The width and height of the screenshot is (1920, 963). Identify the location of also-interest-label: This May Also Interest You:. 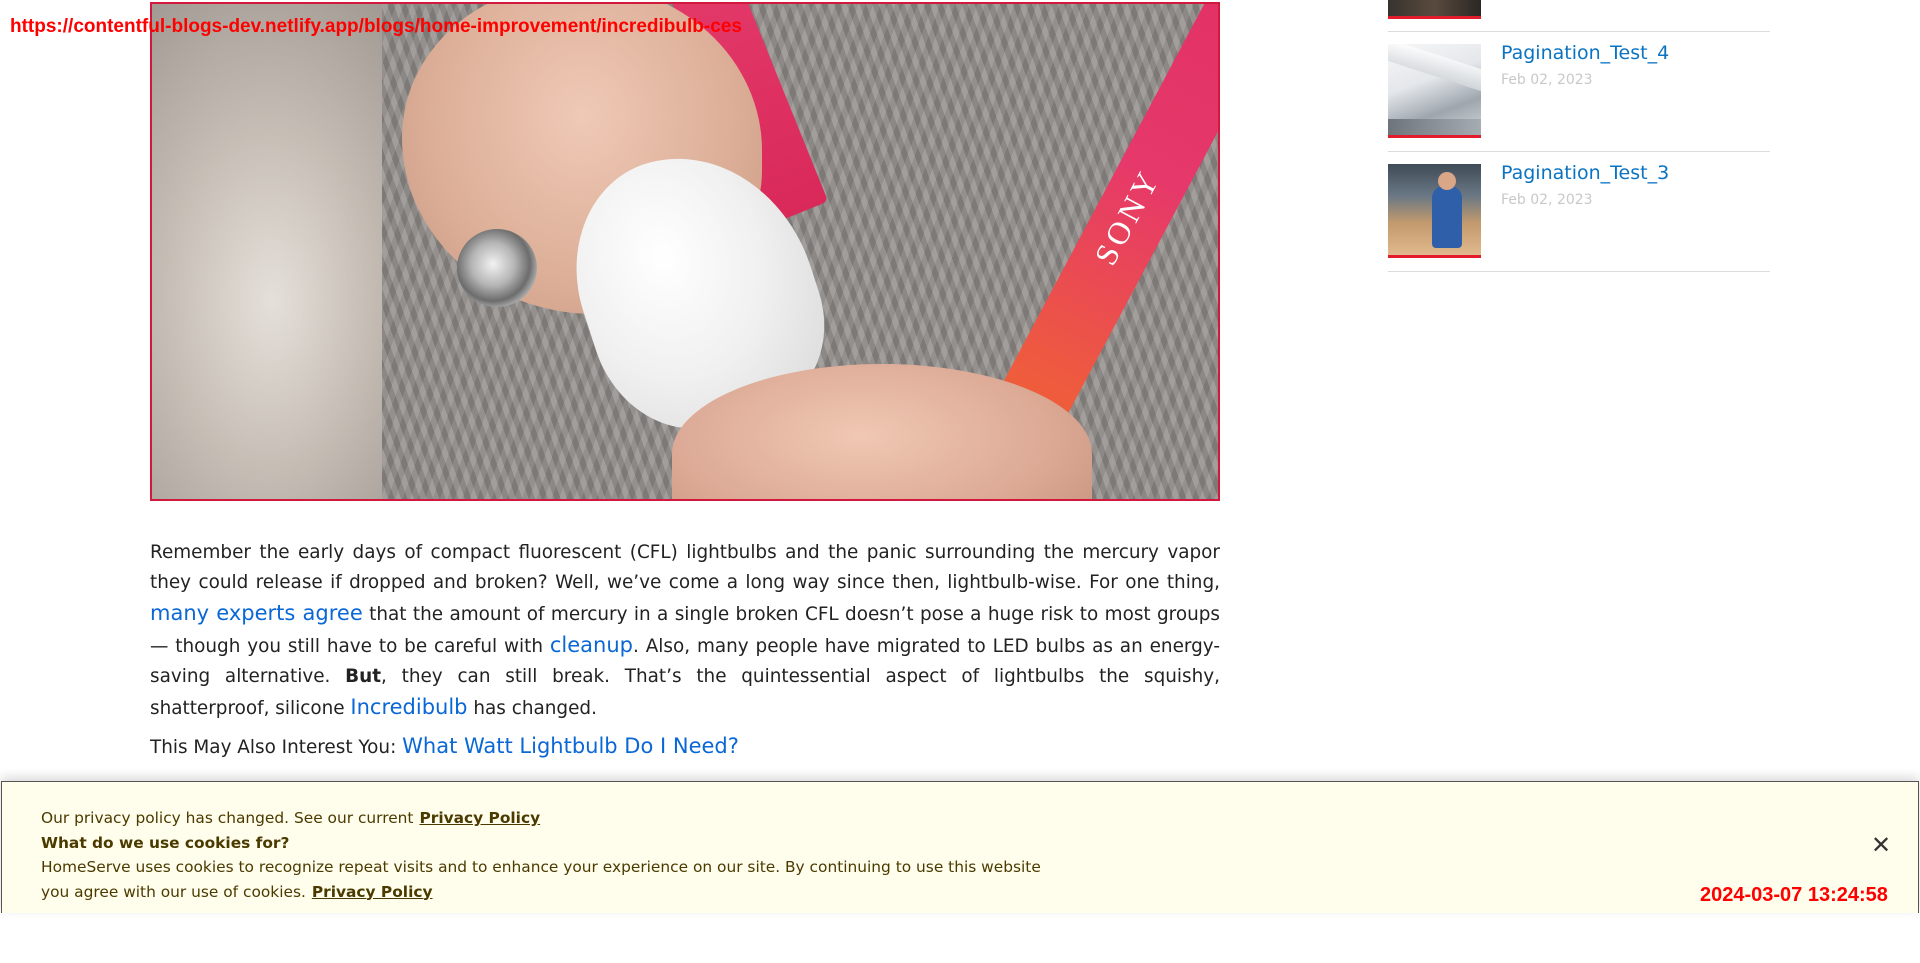
(276, 747).